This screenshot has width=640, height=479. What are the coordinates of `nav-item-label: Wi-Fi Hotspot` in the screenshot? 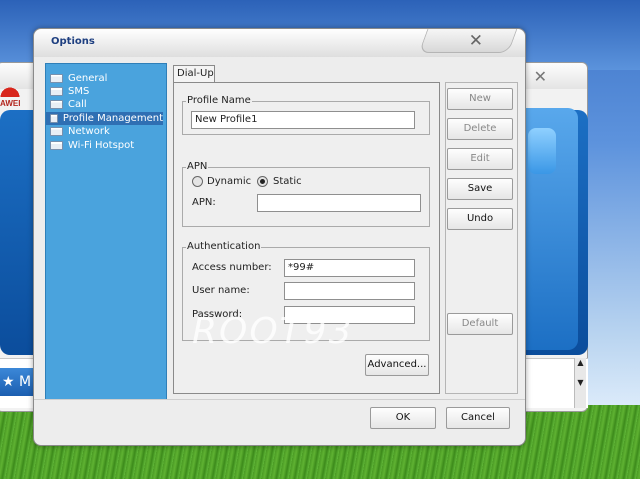 It's located at (101, 145).